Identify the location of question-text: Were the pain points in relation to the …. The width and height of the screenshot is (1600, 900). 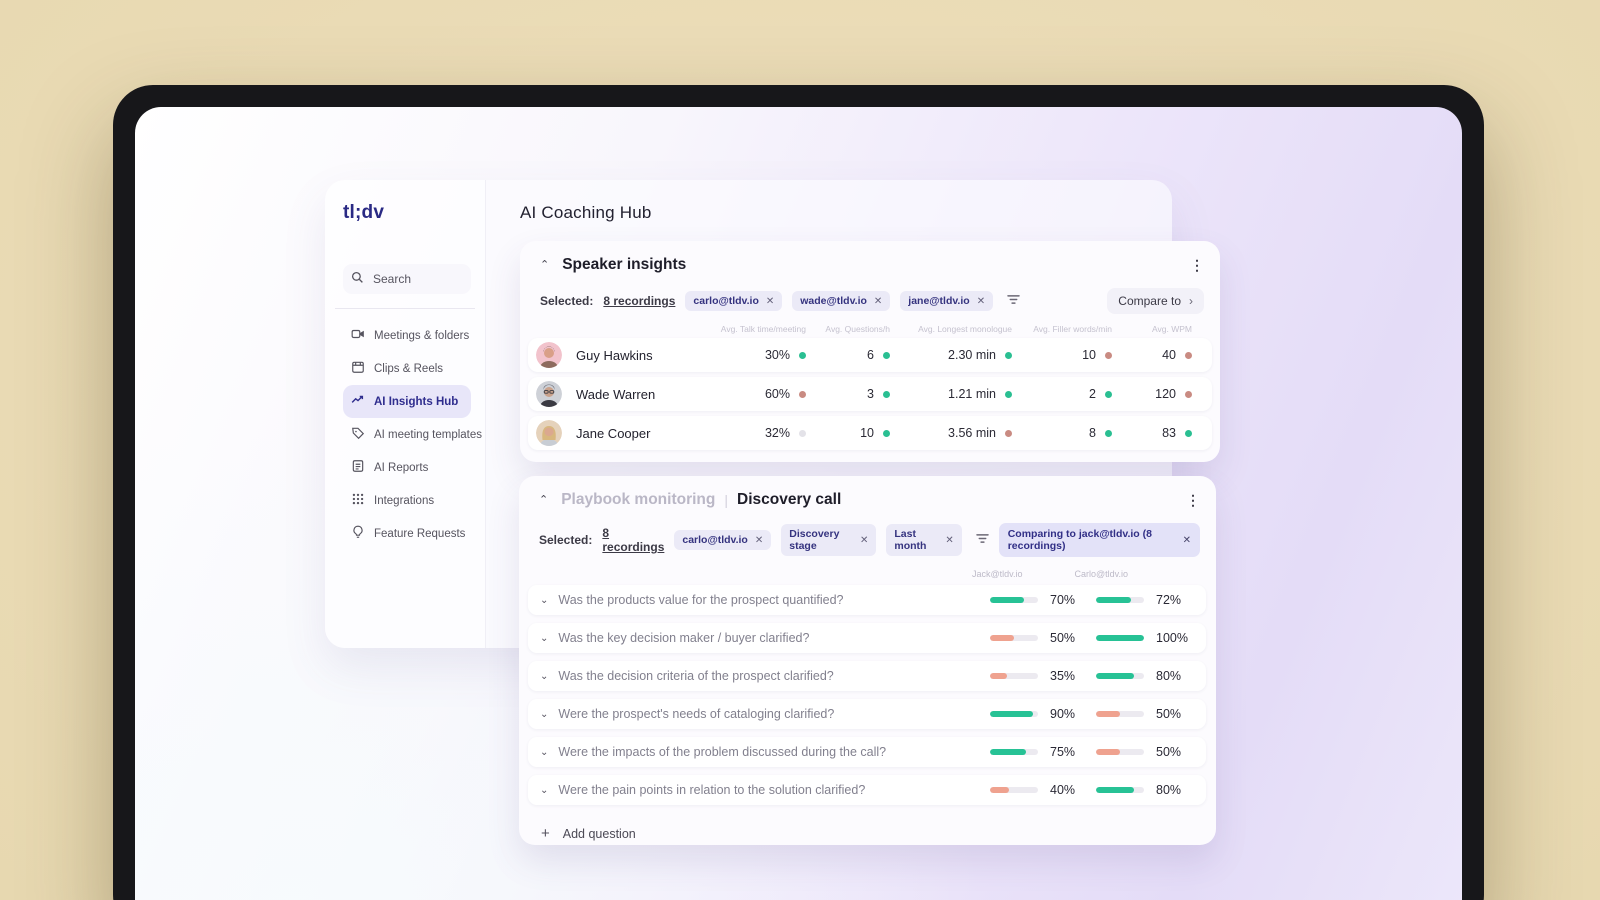
(712, 790).